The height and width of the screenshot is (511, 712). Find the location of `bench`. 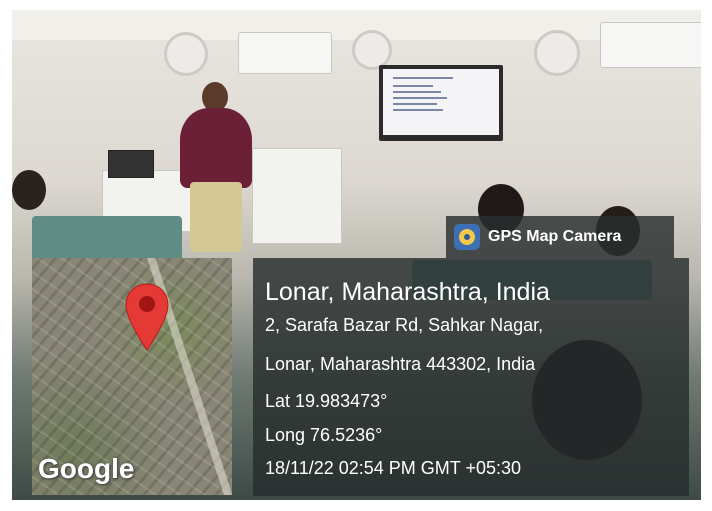

bench is located at coordinates (107, 239).